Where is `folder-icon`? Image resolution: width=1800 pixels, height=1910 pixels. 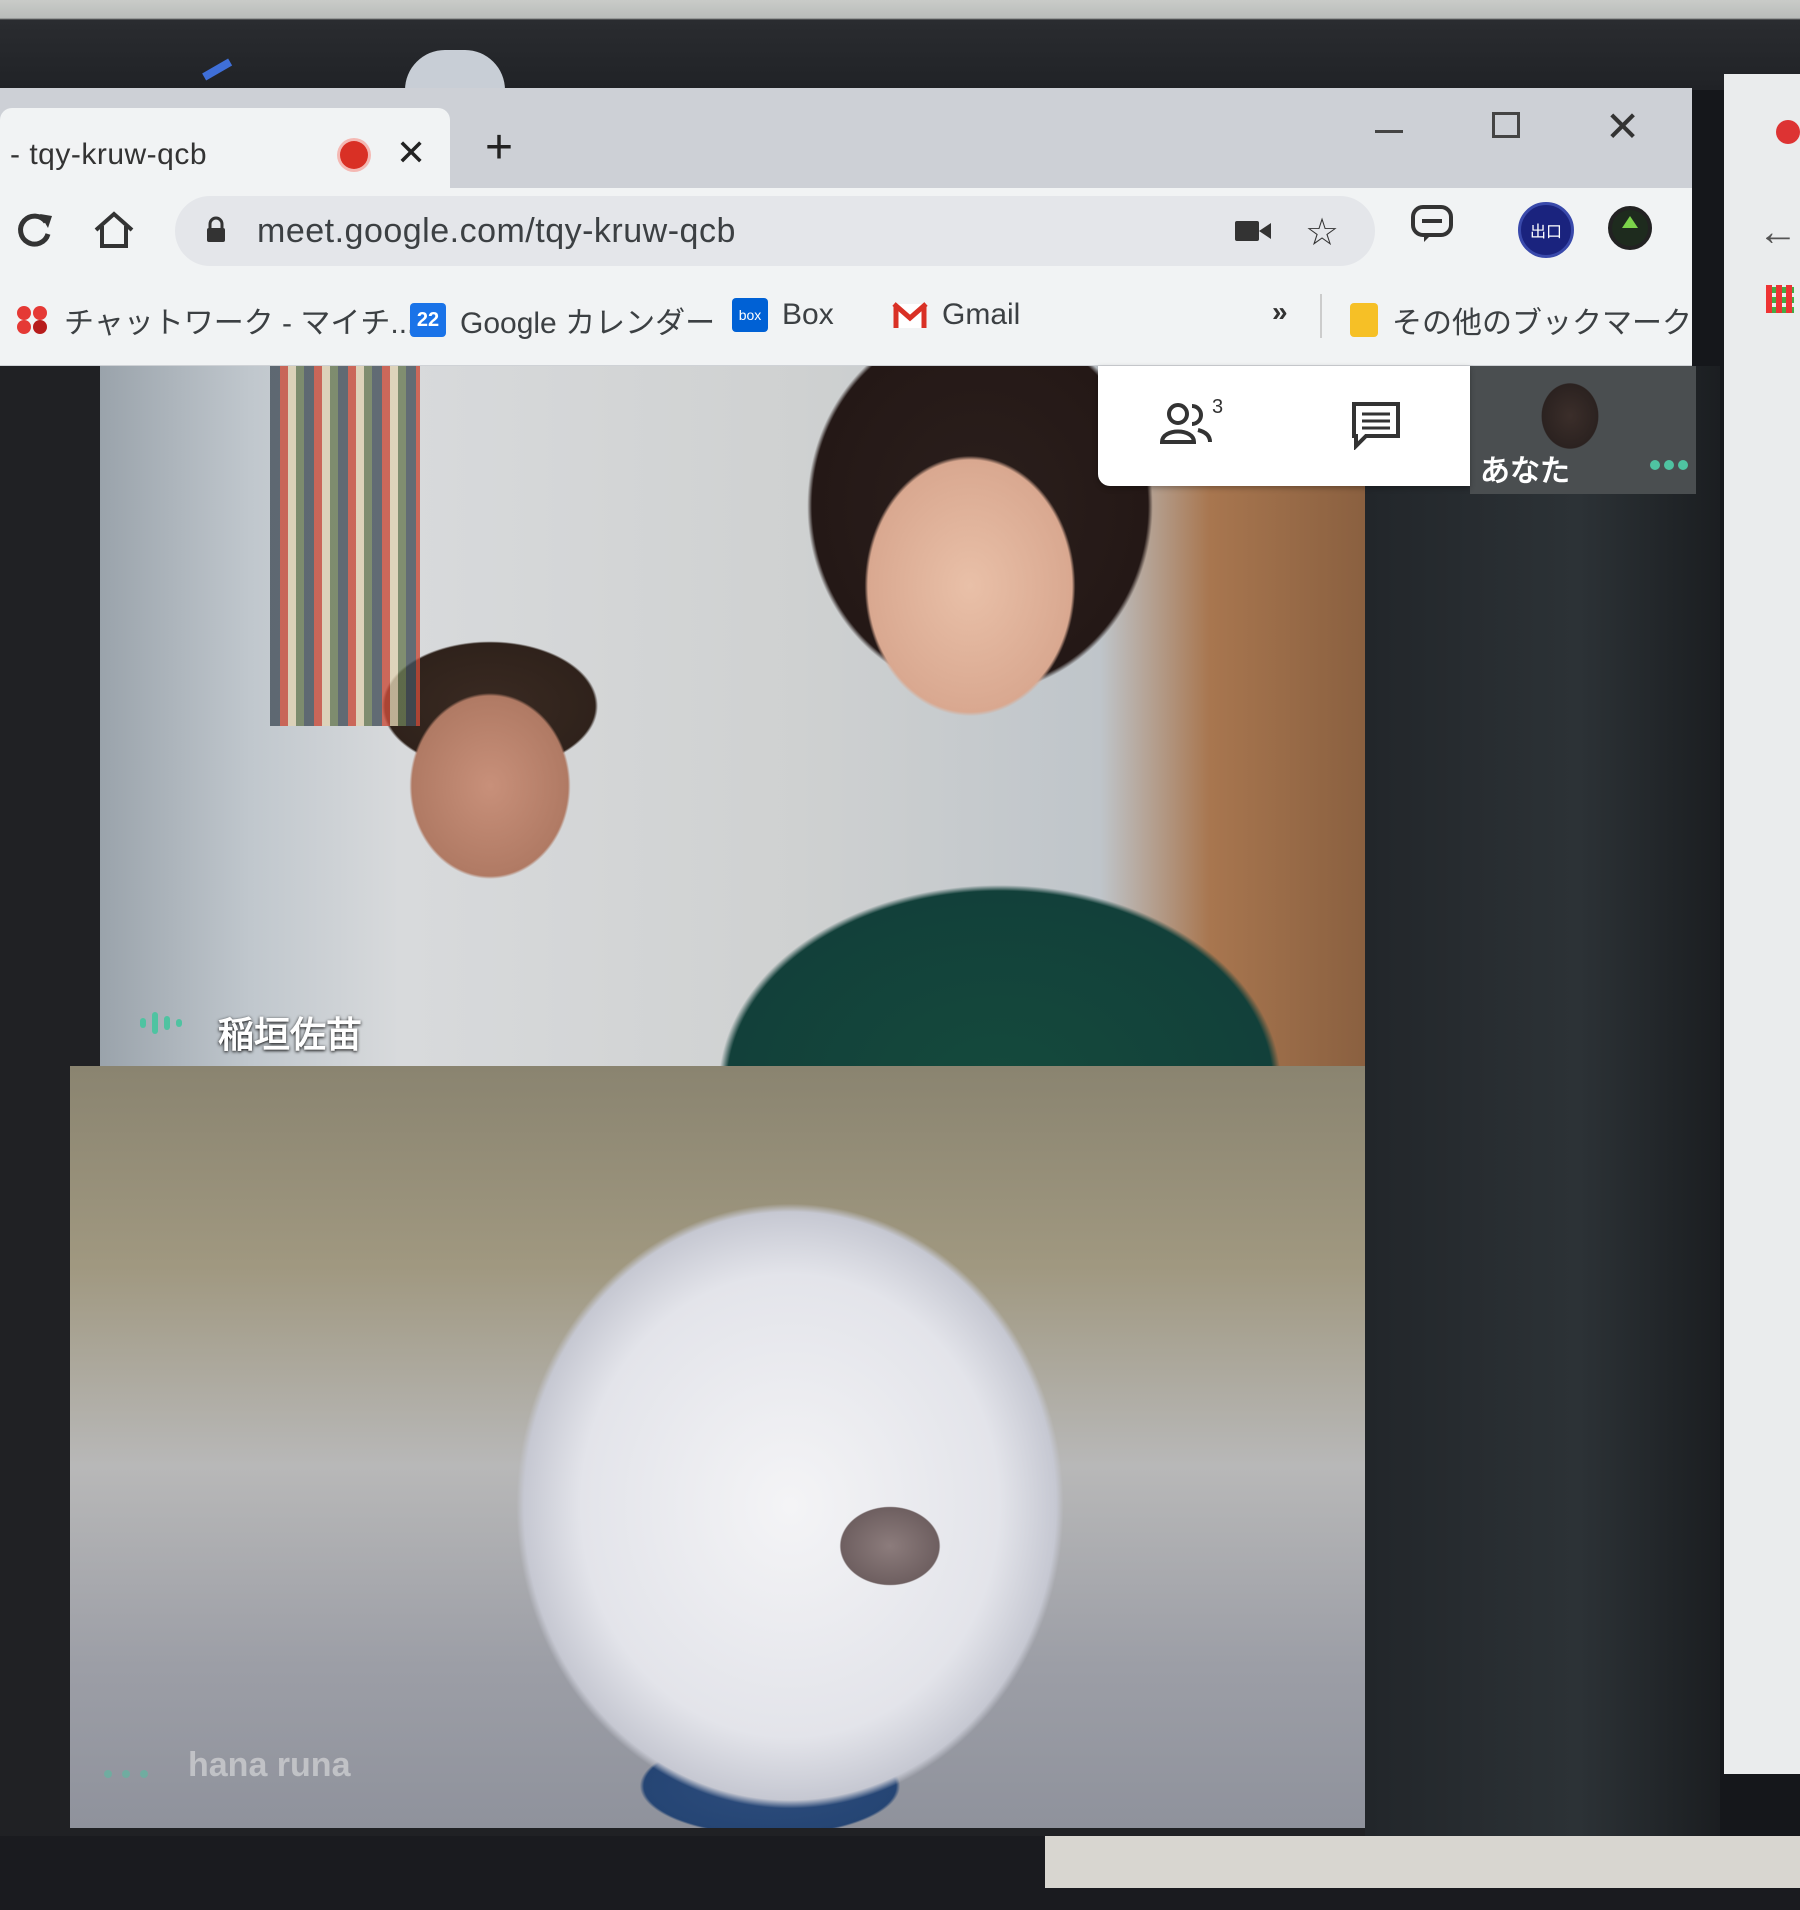 folder-icon is located at coordinates (1364, 320).